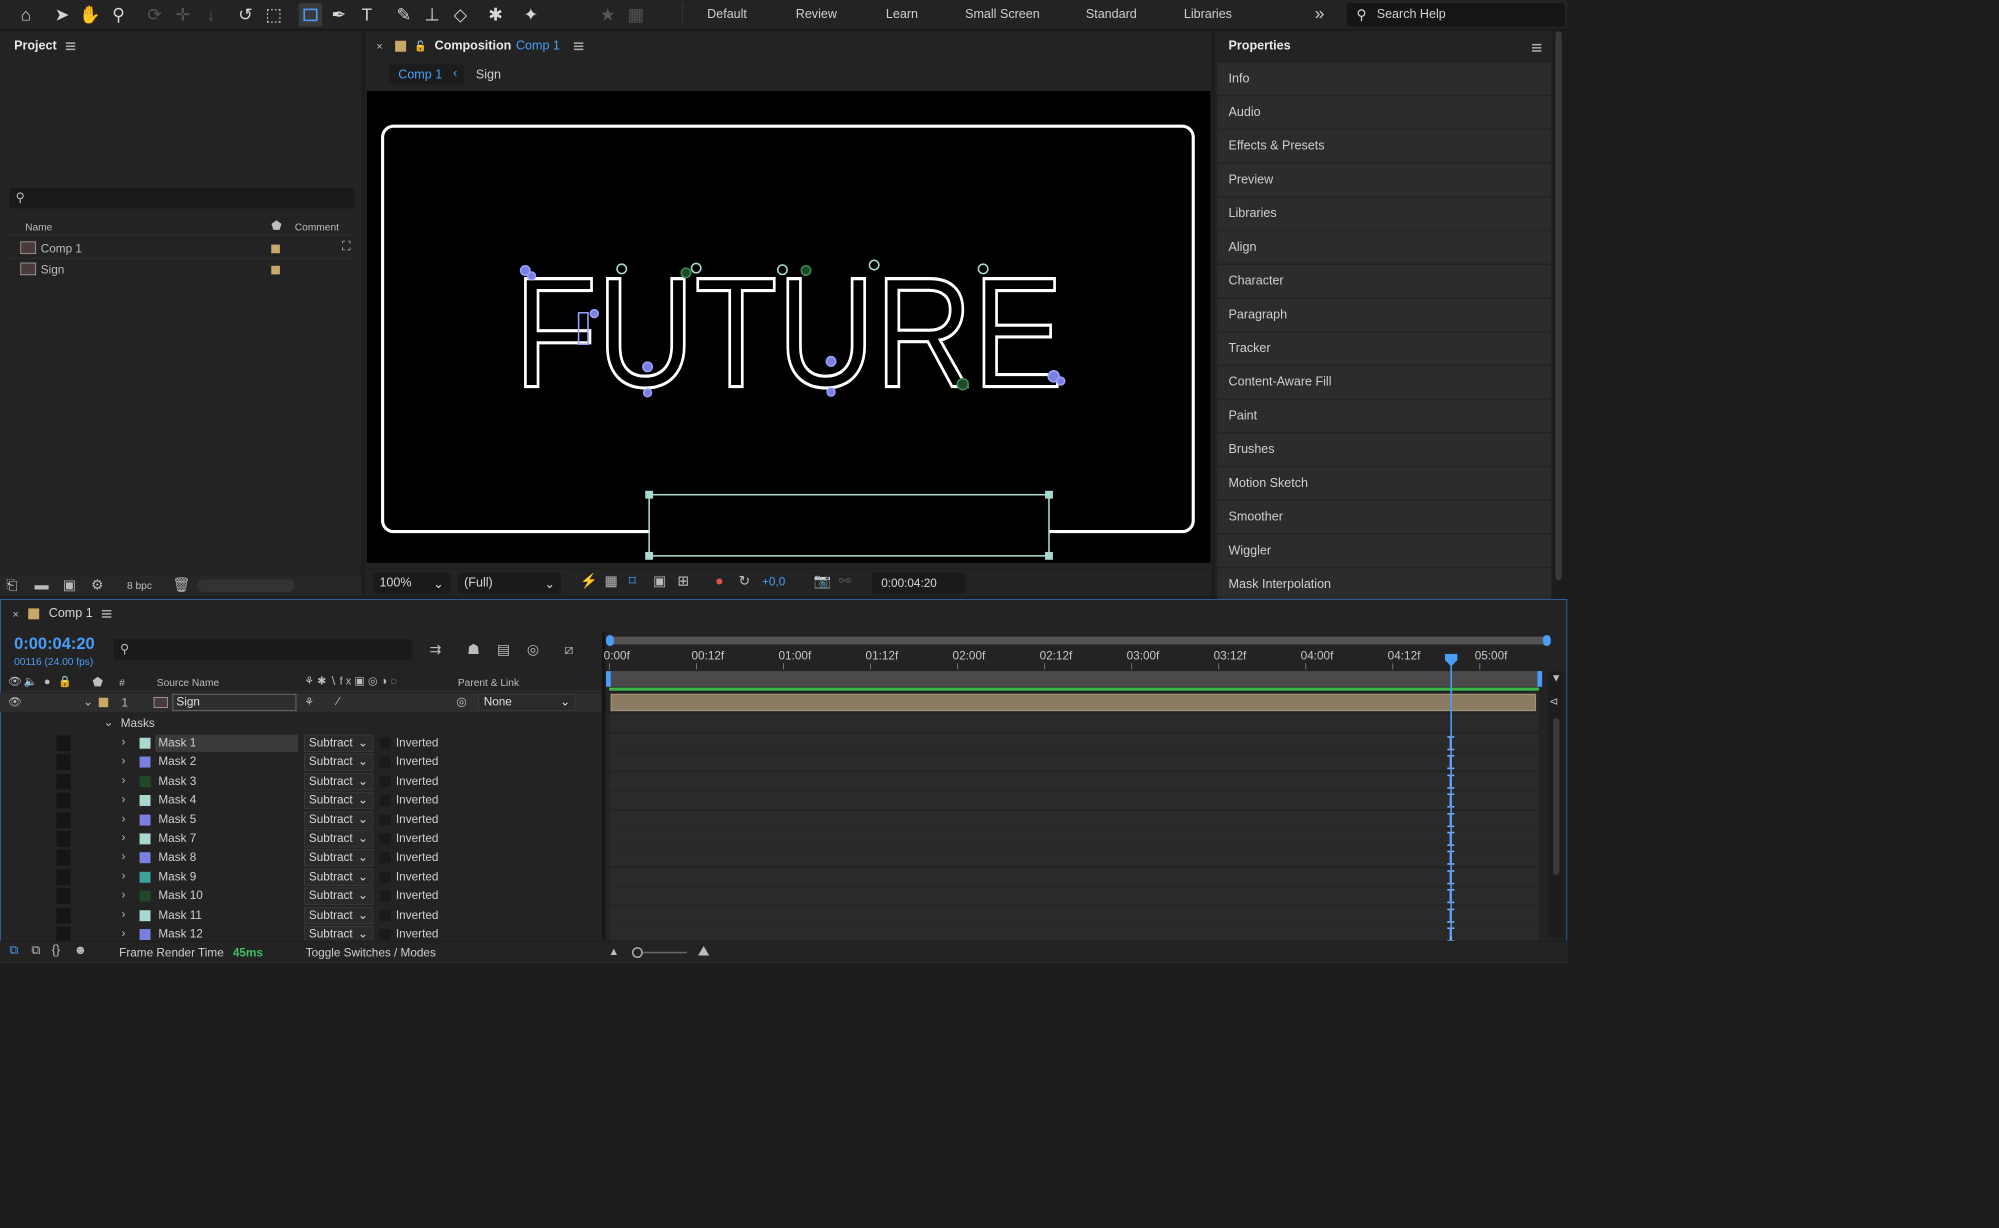  Describe the element at coordinates (823, 581) in the screenshot. I see `snapshot-icon: 📷` at that location.